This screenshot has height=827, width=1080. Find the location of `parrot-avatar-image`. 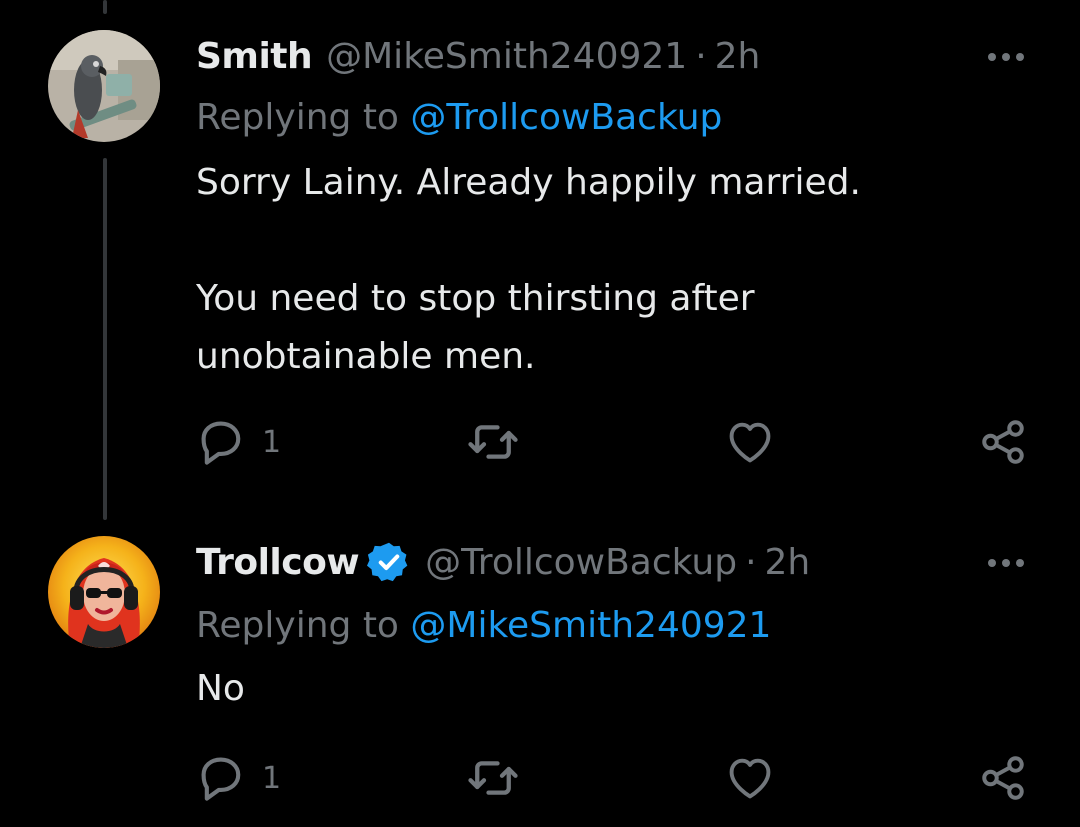

parrot-avatar-image is located at coordinates (104, 86).